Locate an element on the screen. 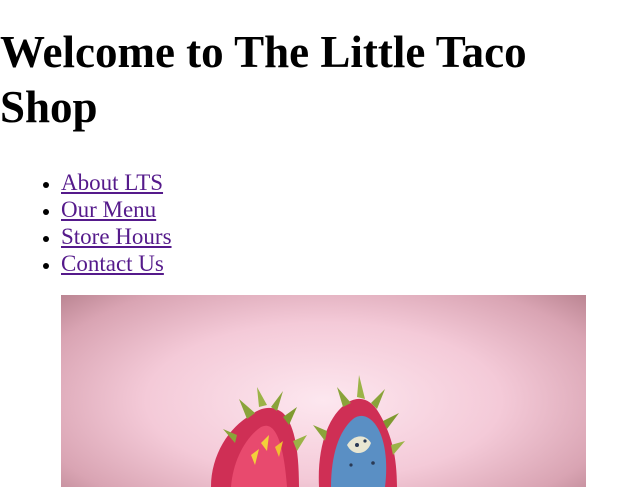 Image resolution: width=622 pixels, height=487 pixels. nav-item-about: About LTS is located at coordinates (341, 182).